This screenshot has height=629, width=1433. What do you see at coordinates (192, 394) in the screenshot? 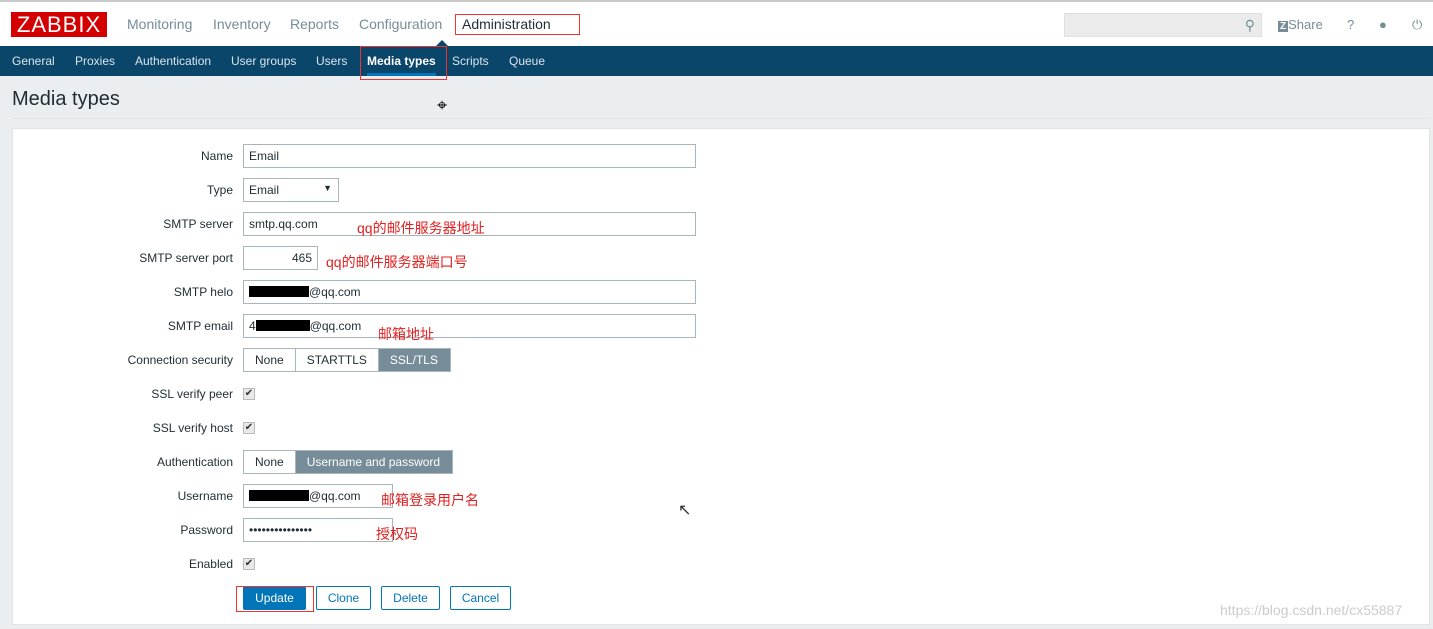
I see `ssl-verify-peer-label: SSL verify peer` at bounding box center [192, 394].